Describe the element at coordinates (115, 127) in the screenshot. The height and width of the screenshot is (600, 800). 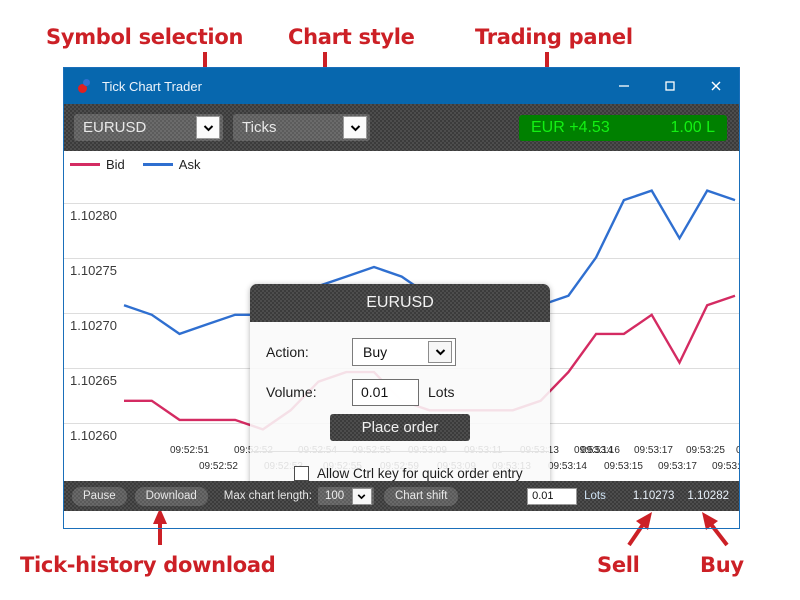
I see `symbol-select-value: EURUSD` at that location.